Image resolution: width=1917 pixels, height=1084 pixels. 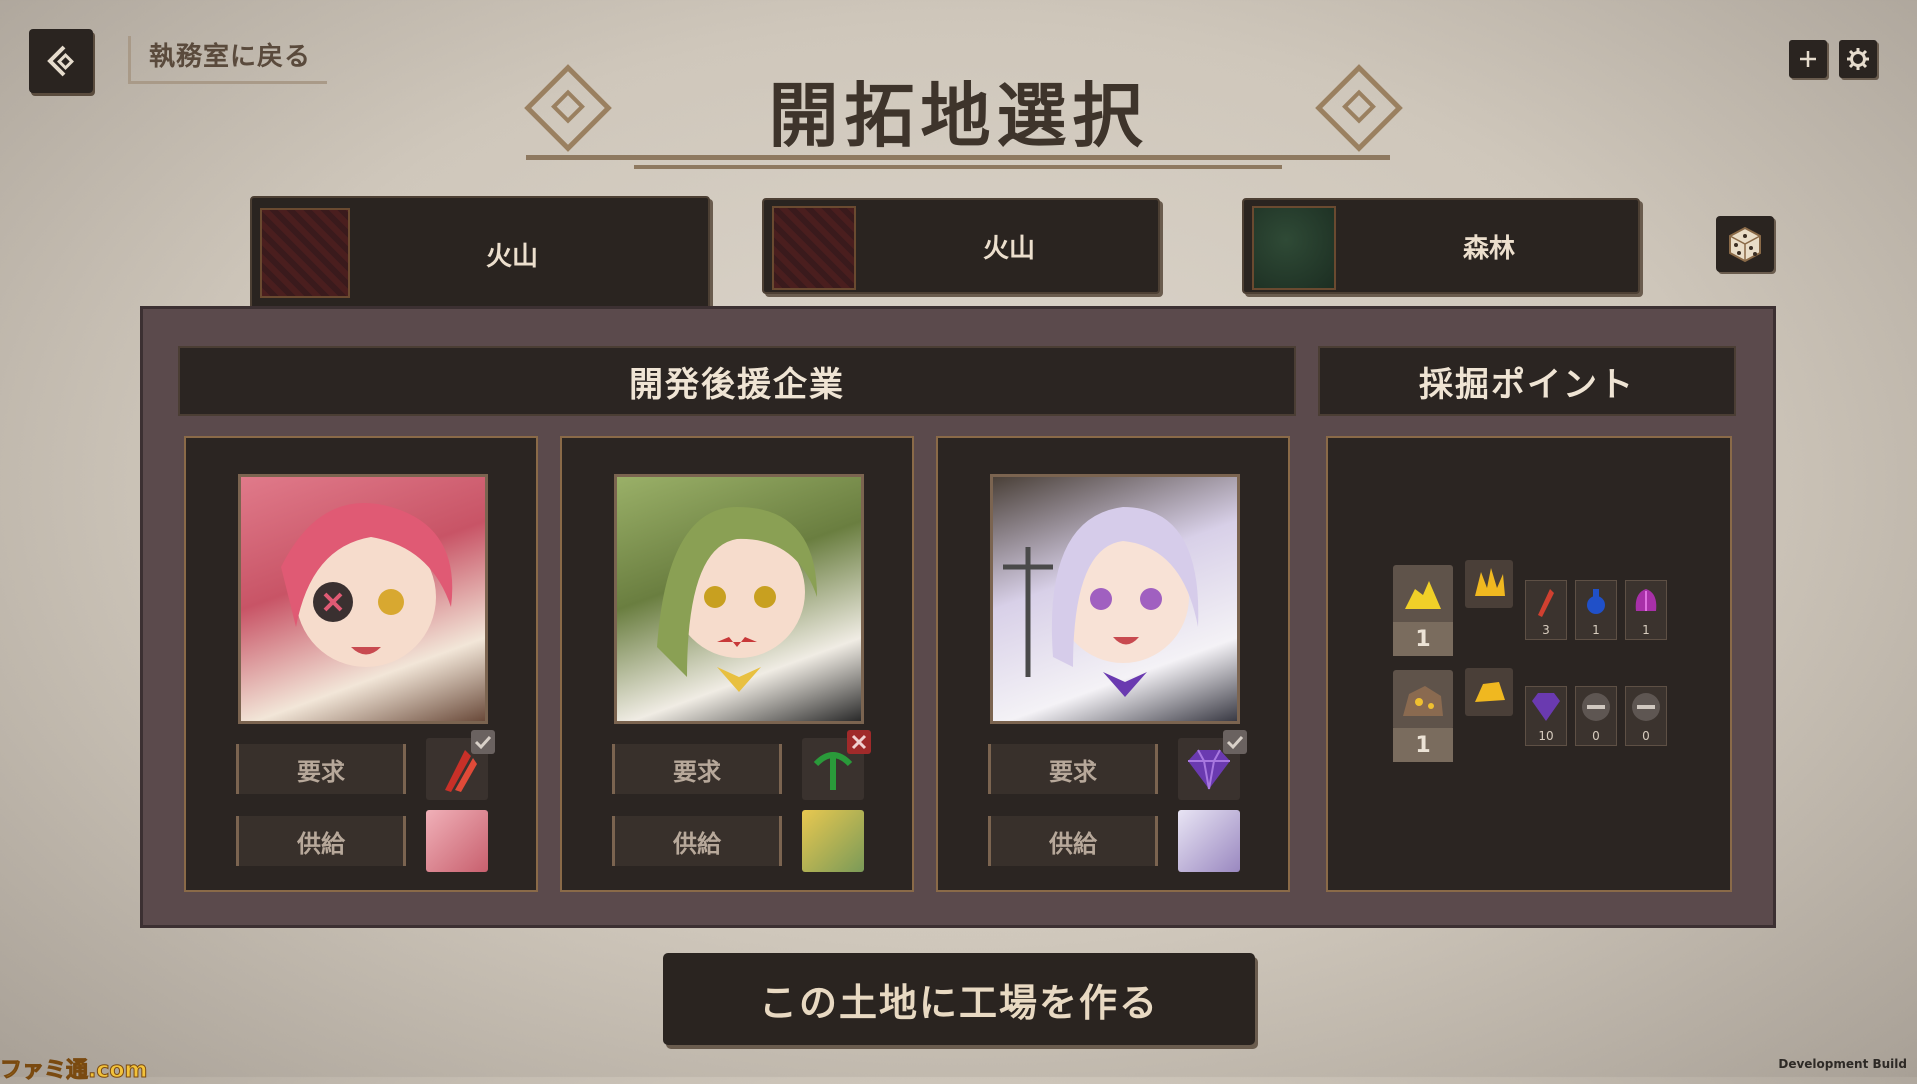 What do you see at coordinates (958, 116) in the screenshot?
I see `page-title: 開拓地選択` at bounding box center [958, 116].